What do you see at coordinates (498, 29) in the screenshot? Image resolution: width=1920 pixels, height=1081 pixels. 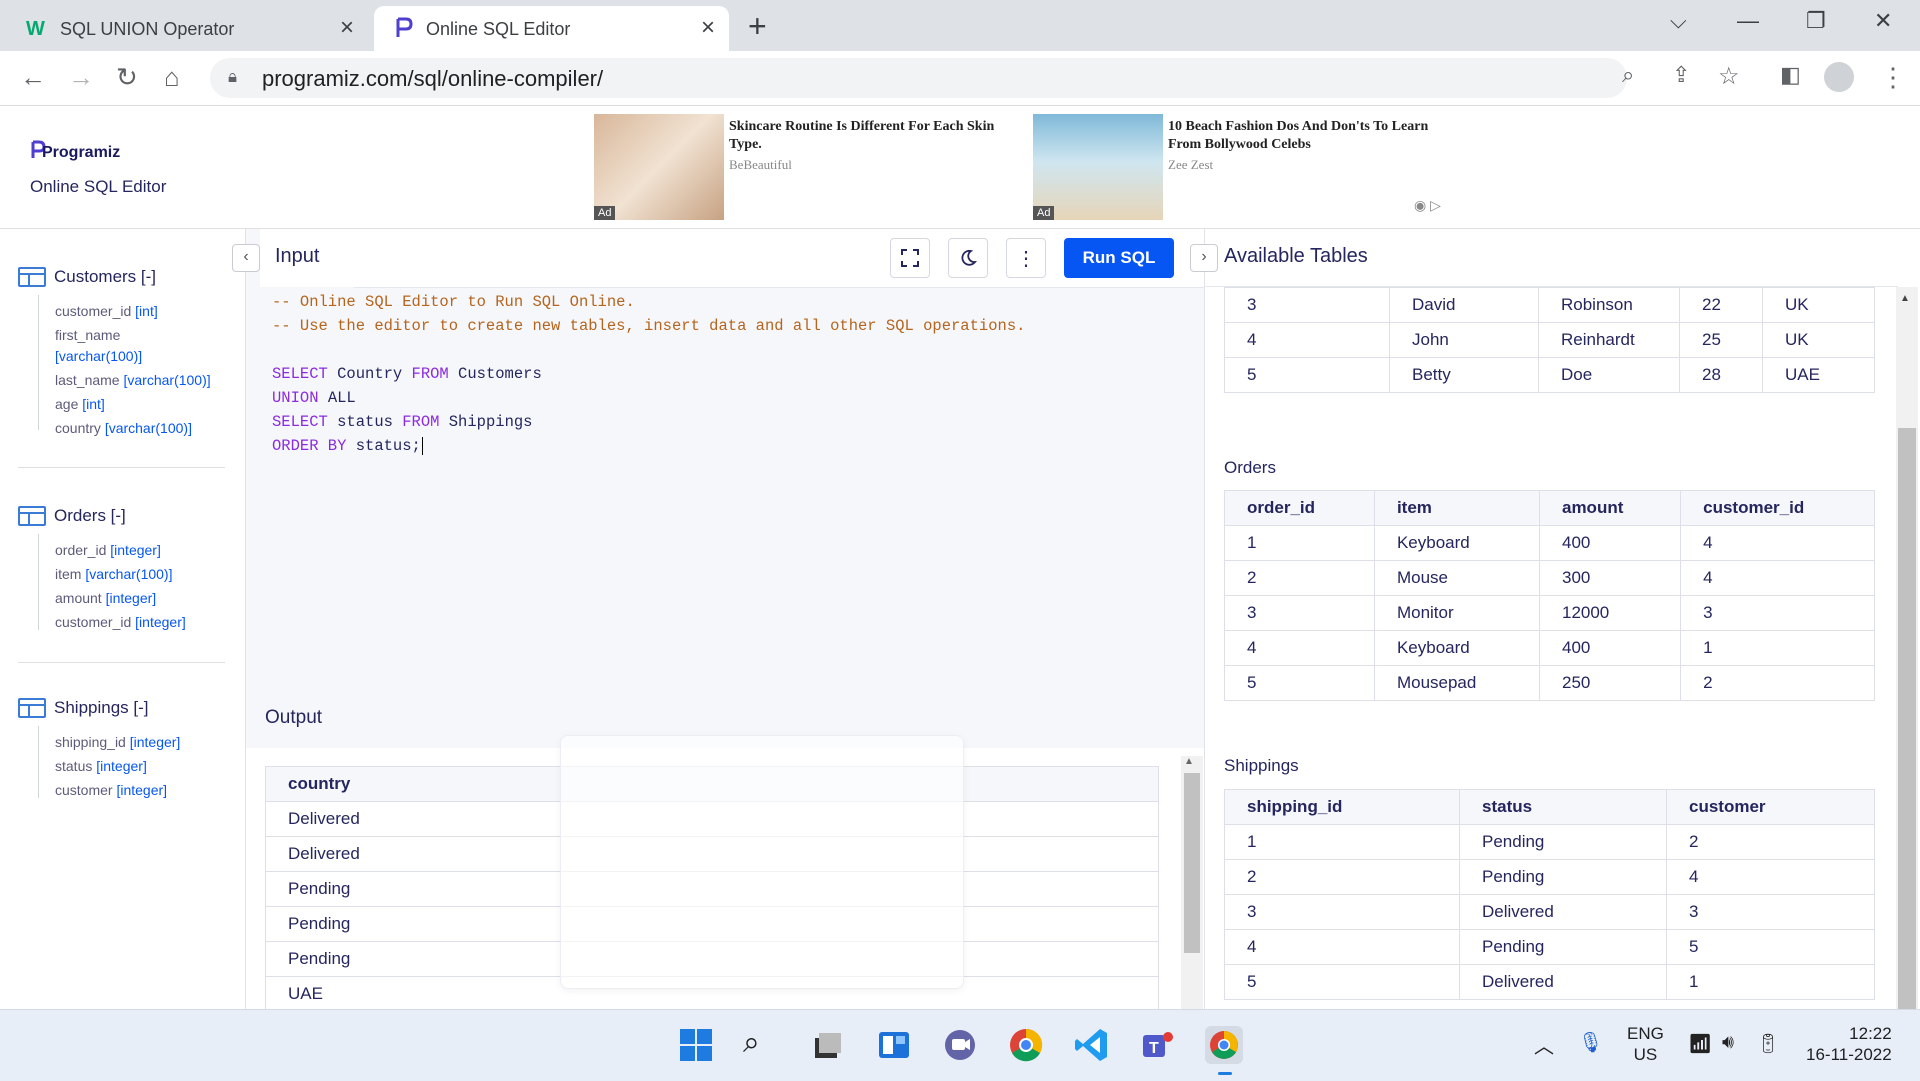 I see `tab-title: Online SQL Editor` at bounding box center [498, 29].